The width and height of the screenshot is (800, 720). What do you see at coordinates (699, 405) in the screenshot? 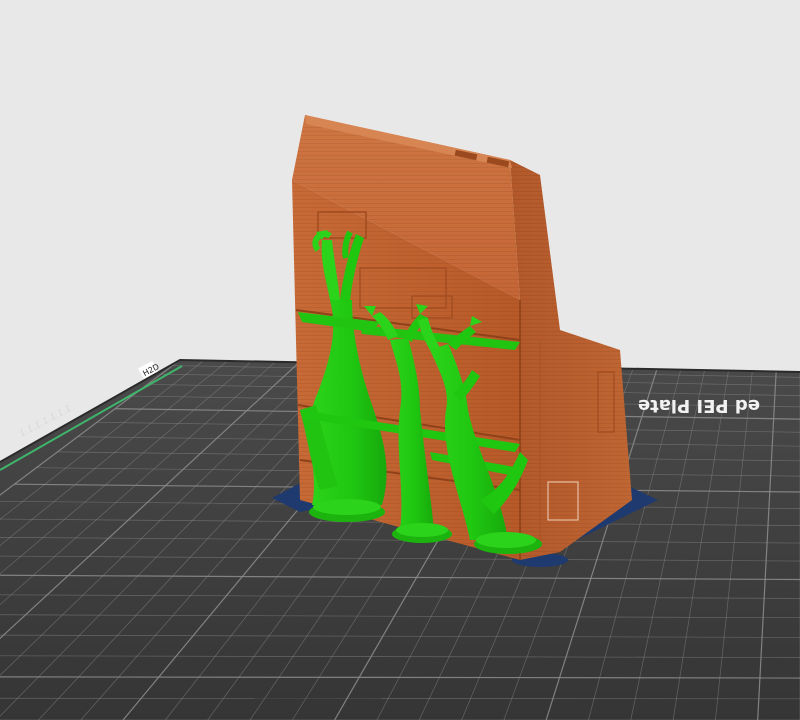
I see `plate-label: ed PEI Plate` at bounding box center [699, 405].